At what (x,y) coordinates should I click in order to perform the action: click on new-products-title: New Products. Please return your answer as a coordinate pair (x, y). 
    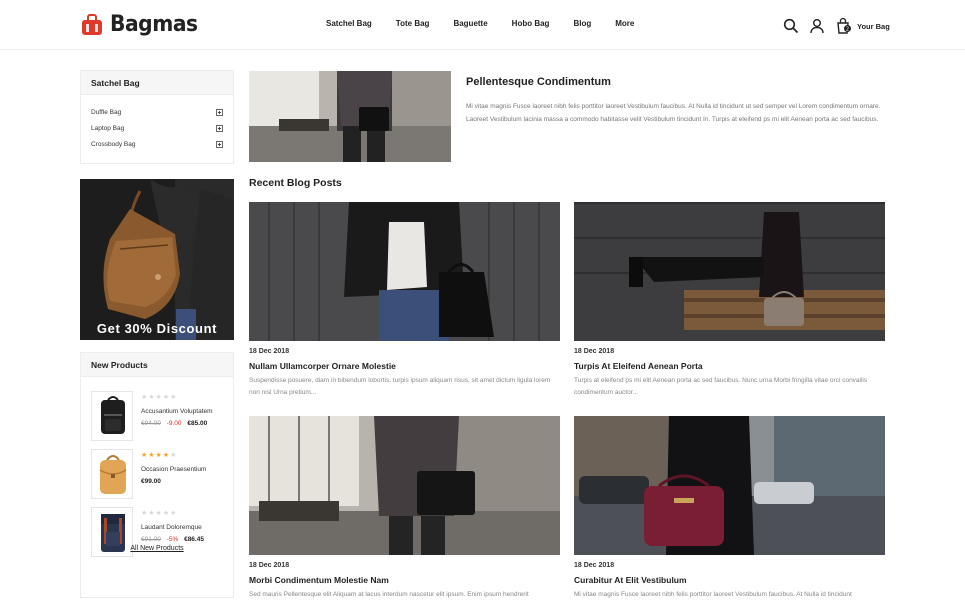
    Looking at the image, I should click on (157, 365).